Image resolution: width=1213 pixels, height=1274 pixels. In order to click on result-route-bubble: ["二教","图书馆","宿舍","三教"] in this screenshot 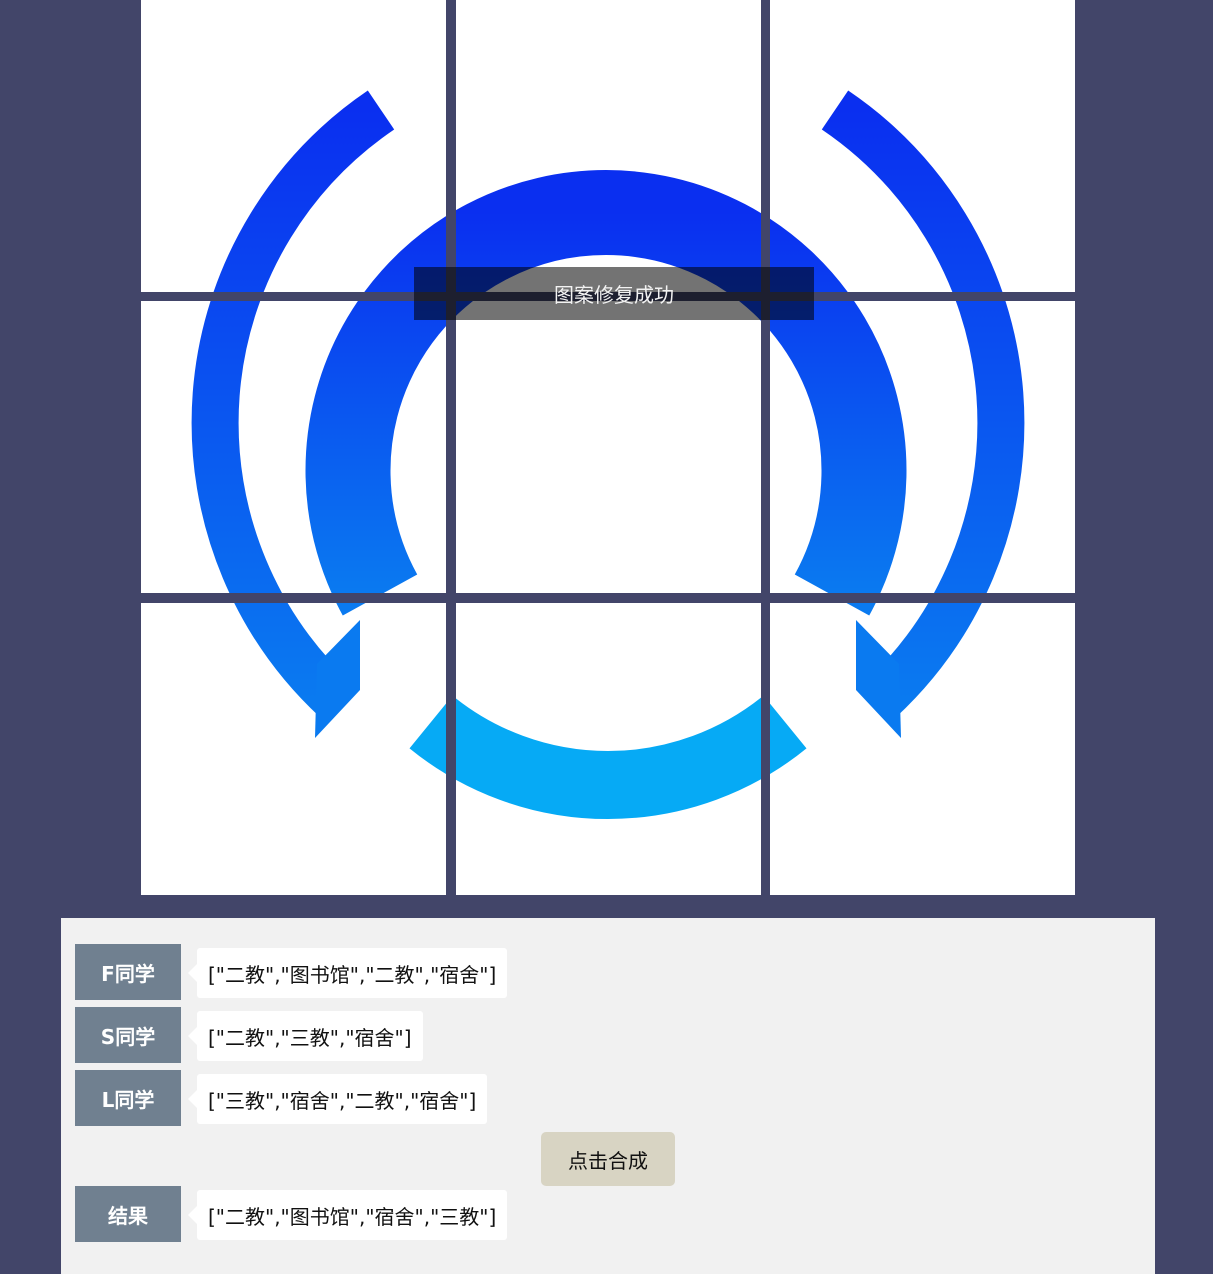, I will do `click(347, 1215)`.